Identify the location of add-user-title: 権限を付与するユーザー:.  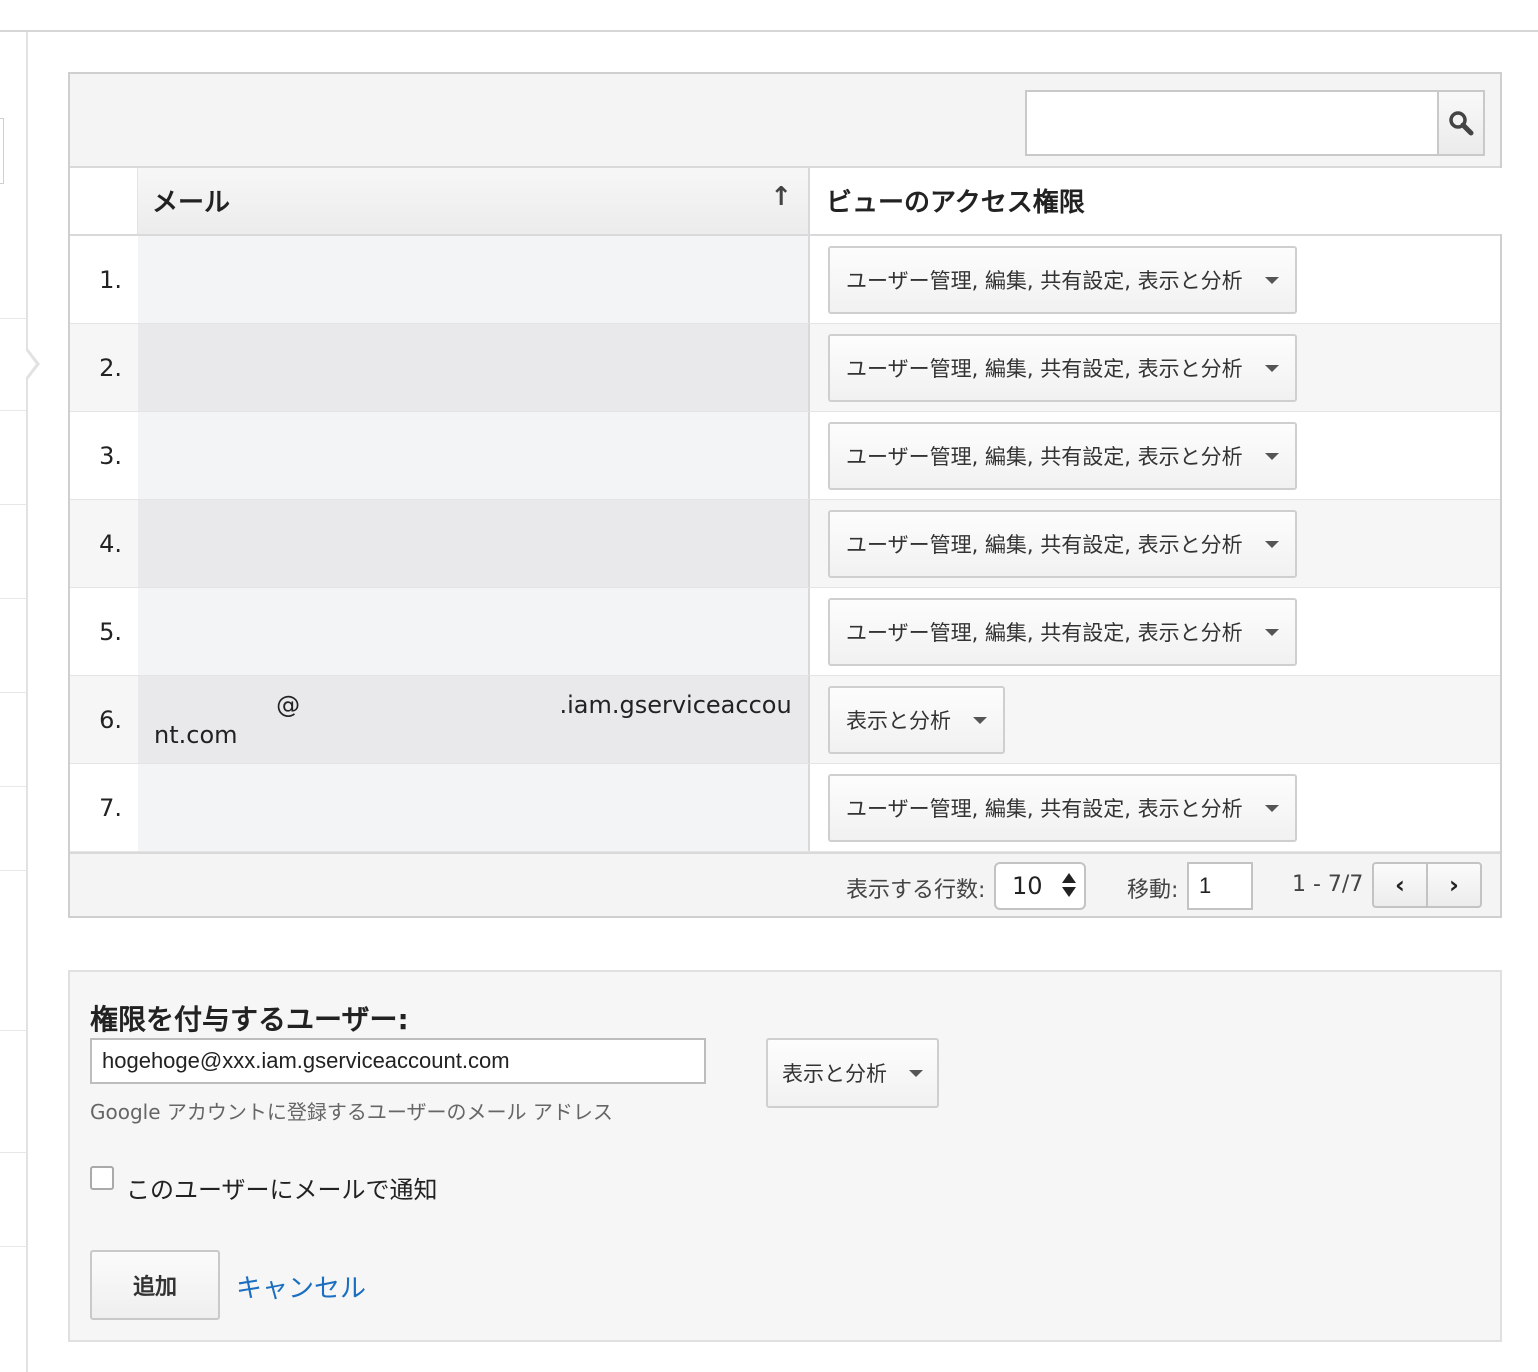
(249, 1019).